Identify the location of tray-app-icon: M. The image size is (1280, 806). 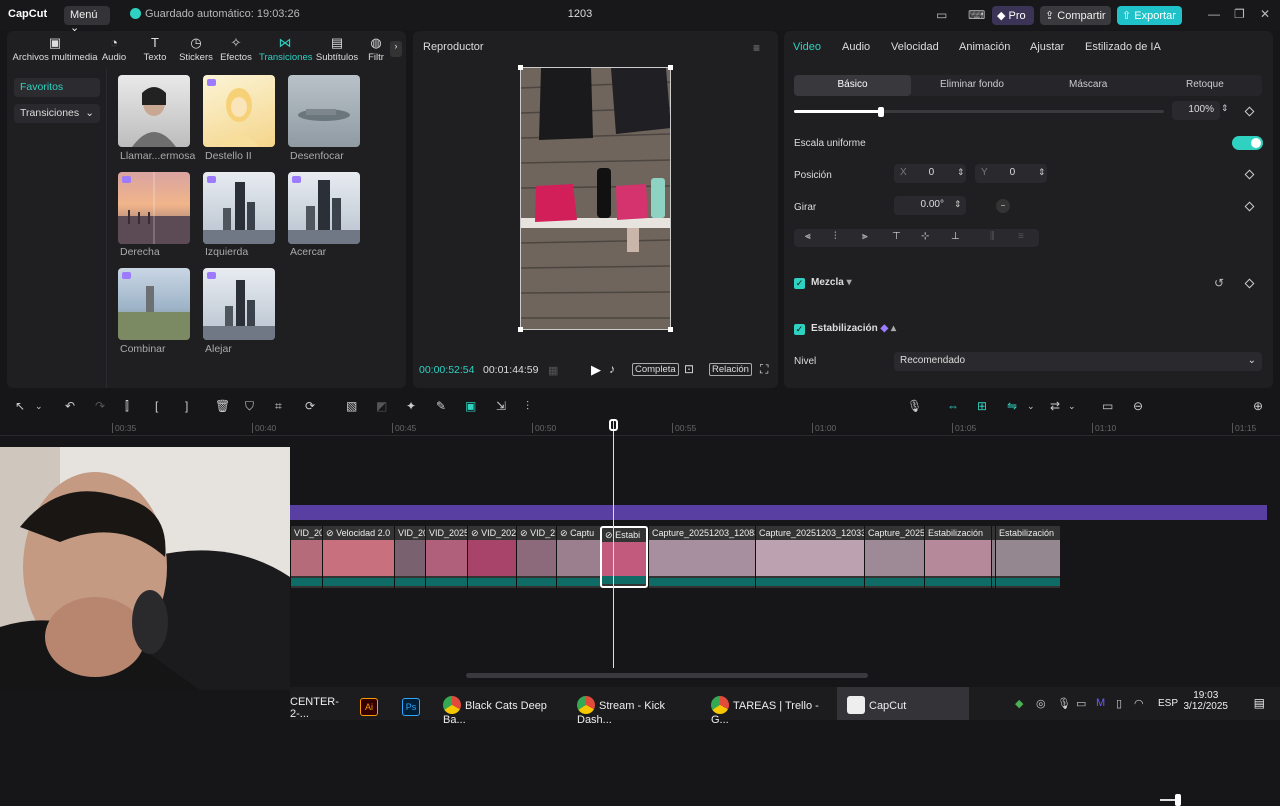
(1100, 703).